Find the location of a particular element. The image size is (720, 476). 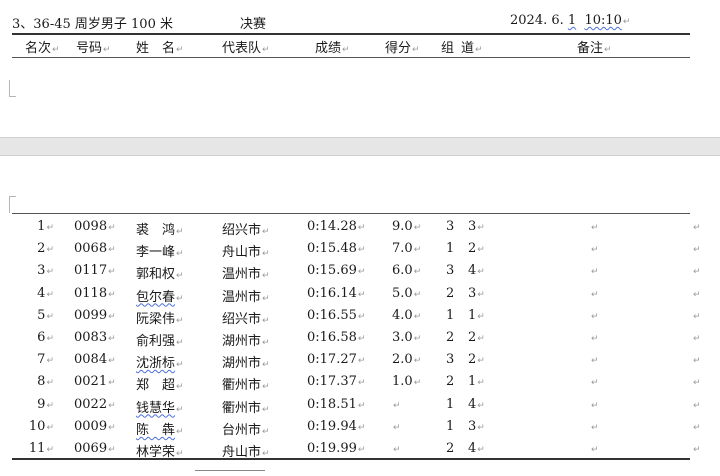

row-result: 0:19.94↵ is located at coordinates (336, 426).